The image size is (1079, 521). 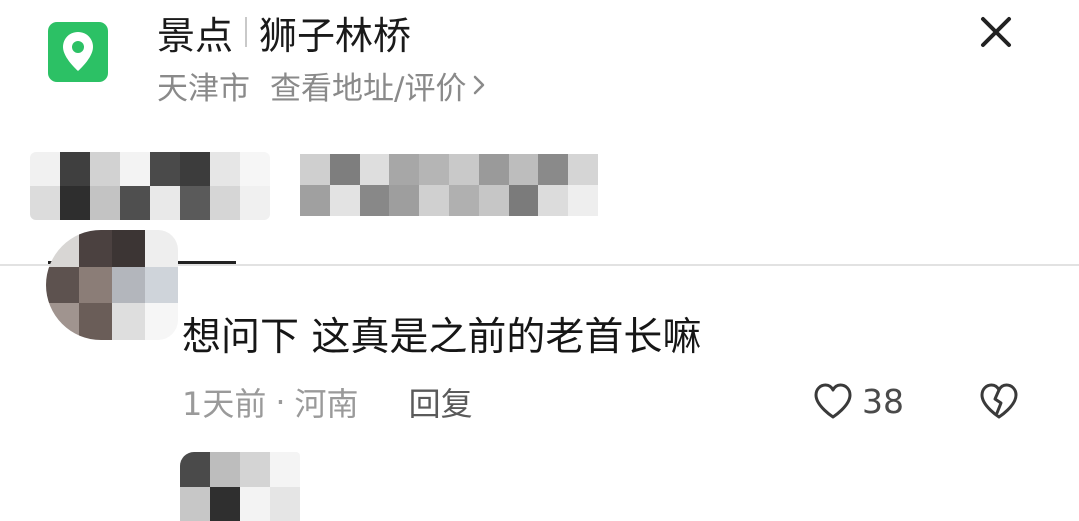 What do you see at coordinates (240, 486) in the screenshot?
I see `reply-avatar` at bounding box center [240, 486].